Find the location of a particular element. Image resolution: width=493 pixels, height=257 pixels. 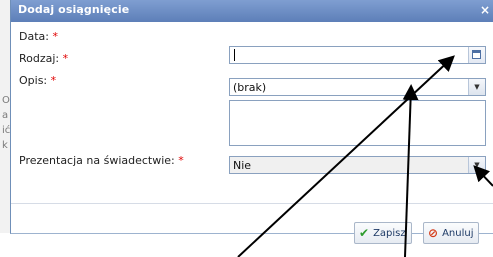

description-label-text: Opis: is located at coordinates (33, 80).